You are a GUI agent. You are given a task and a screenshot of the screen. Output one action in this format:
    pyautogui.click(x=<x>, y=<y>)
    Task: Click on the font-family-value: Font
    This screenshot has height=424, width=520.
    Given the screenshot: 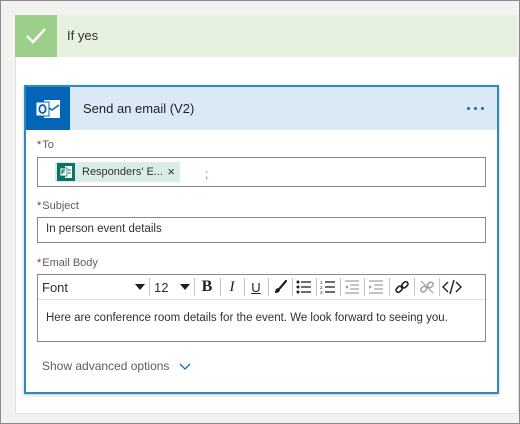 What is the action you would take?
    pyautogui.click(x=55, y=287)
    